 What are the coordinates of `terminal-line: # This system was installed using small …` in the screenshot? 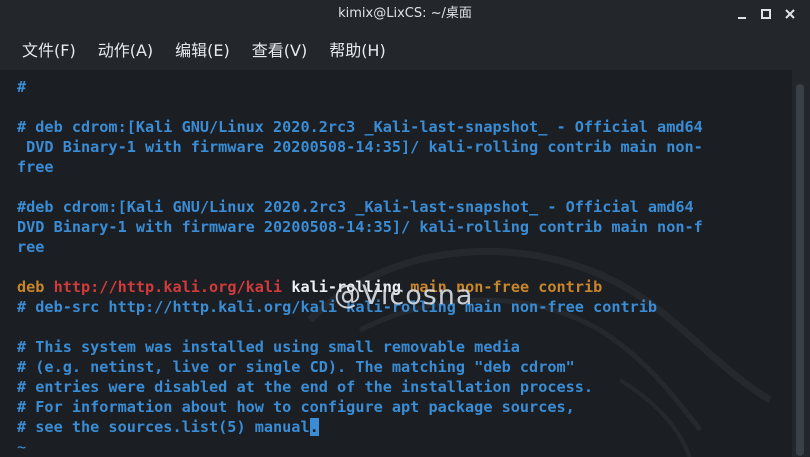 It's located at (268, 347).